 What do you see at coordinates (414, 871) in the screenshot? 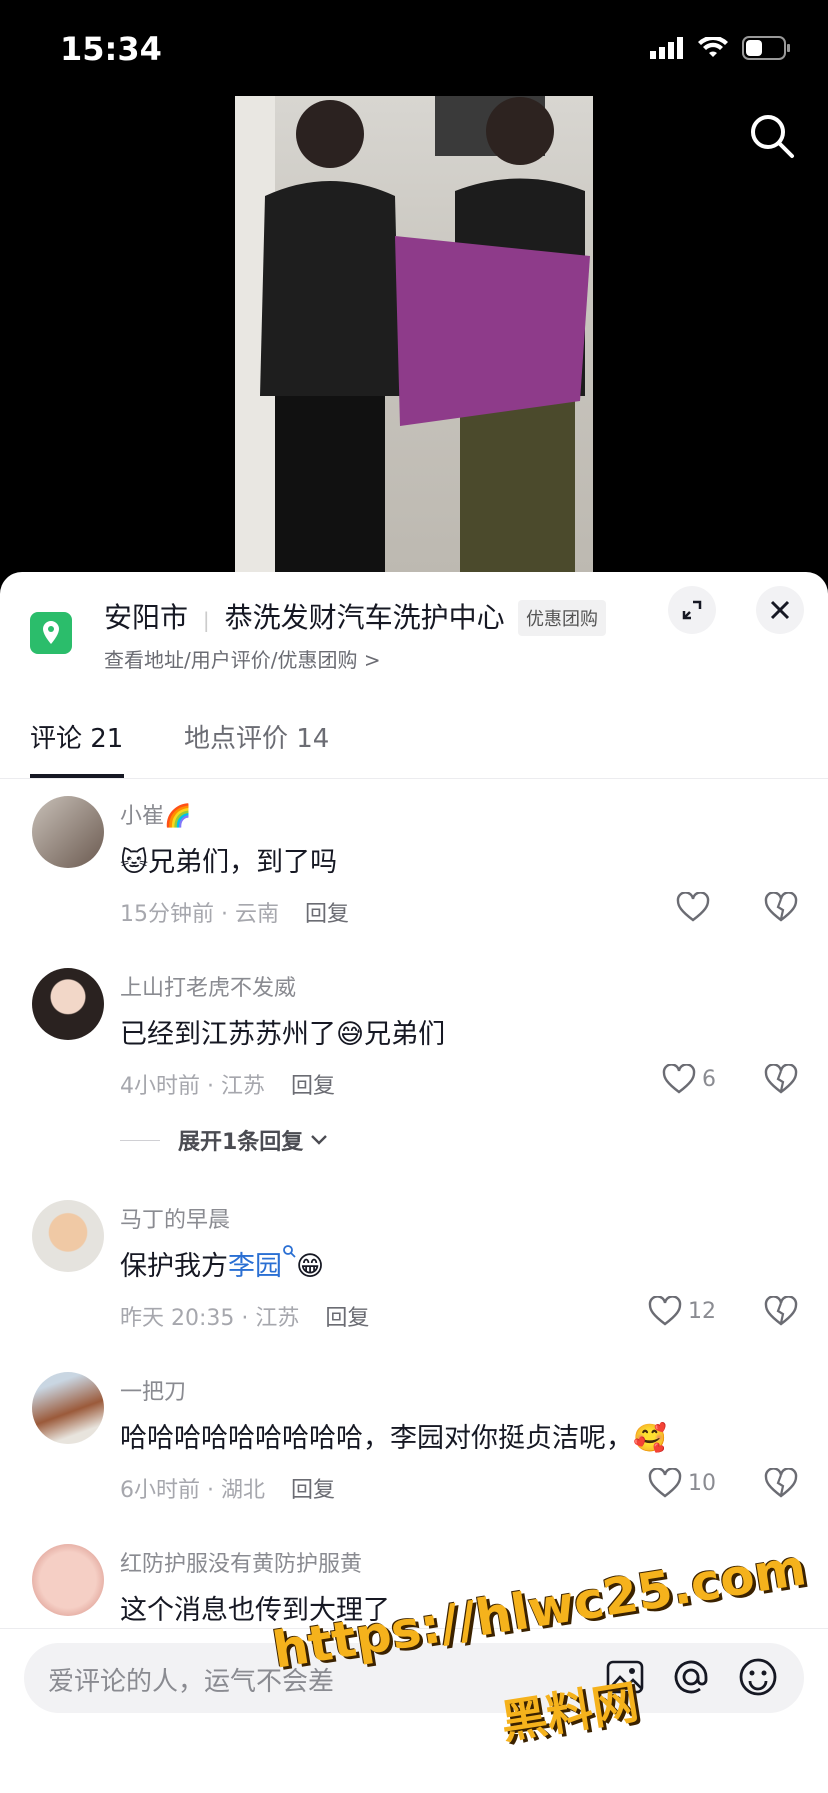
I see `comment-item: 小崔🌈 🐱兄弟们，到了吗 15分钟前 · 云南 回复` at bounding box center [414, 871].